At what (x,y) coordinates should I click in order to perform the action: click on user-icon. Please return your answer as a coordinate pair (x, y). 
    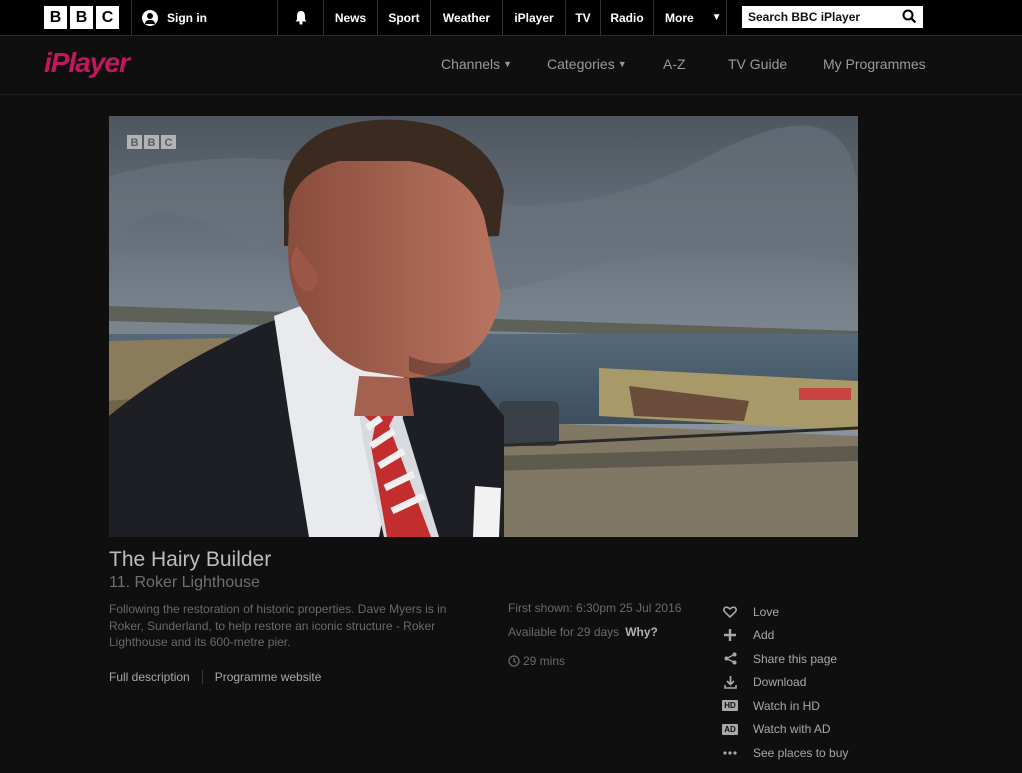
    Looking at the image, I should click on (150, 17).